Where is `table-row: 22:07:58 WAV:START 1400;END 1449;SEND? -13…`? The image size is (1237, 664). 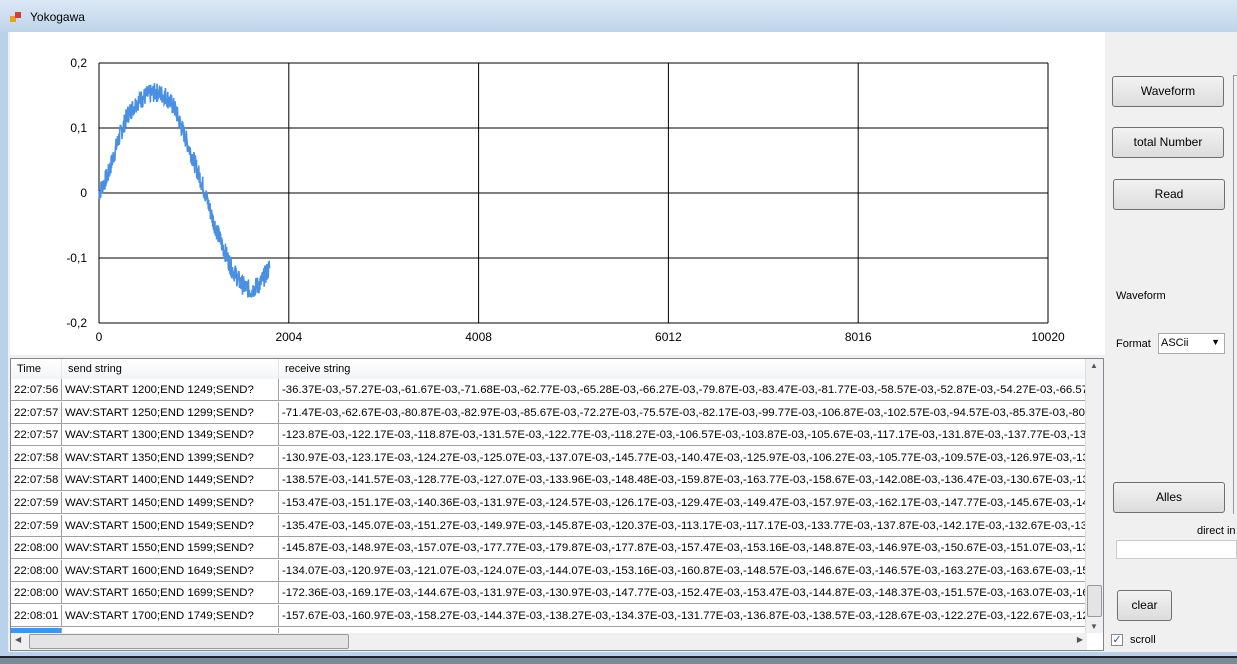
table-row: 22:07:58 WAV:START 1400;END 1449;SEND? -13… is located at coordinates (549, 480).